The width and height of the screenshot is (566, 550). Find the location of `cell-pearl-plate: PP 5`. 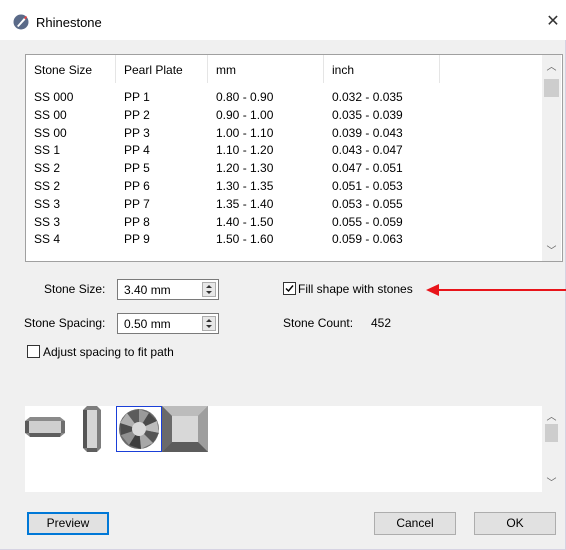

cell-pearl-plate: PP 5 is located at coordinates (137, 168).